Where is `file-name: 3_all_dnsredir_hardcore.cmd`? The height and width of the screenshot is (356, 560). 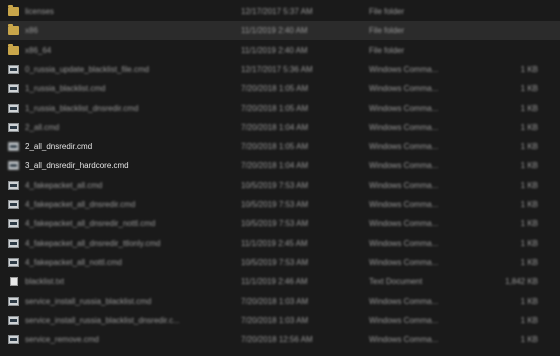
file-name: 3_all_dnsredir_hardcore.cmd is located at coordinates (77, 166).